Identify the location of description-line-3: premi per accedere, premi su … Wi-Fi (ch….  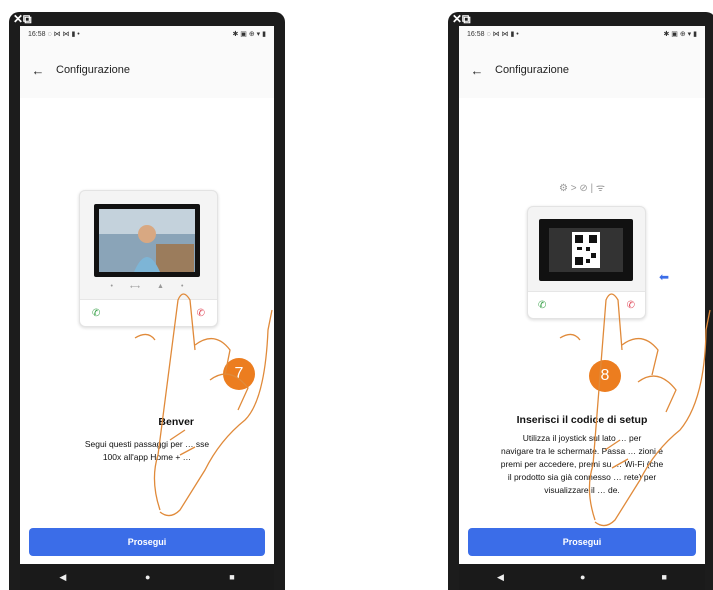
(582, 464).